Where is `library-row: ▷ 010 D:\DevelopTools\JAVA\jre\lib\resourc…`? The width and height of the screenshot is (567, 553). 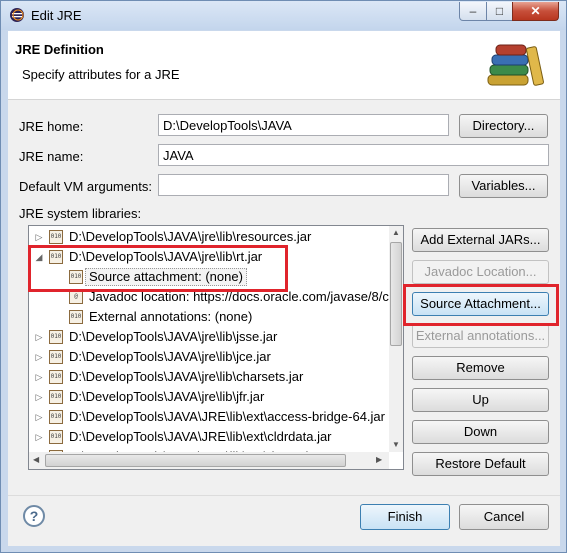
library-row: ▷ 010 D:\DevelopTools\JAVA\jre\lib\resourc… is located at coordinates (209, 237).